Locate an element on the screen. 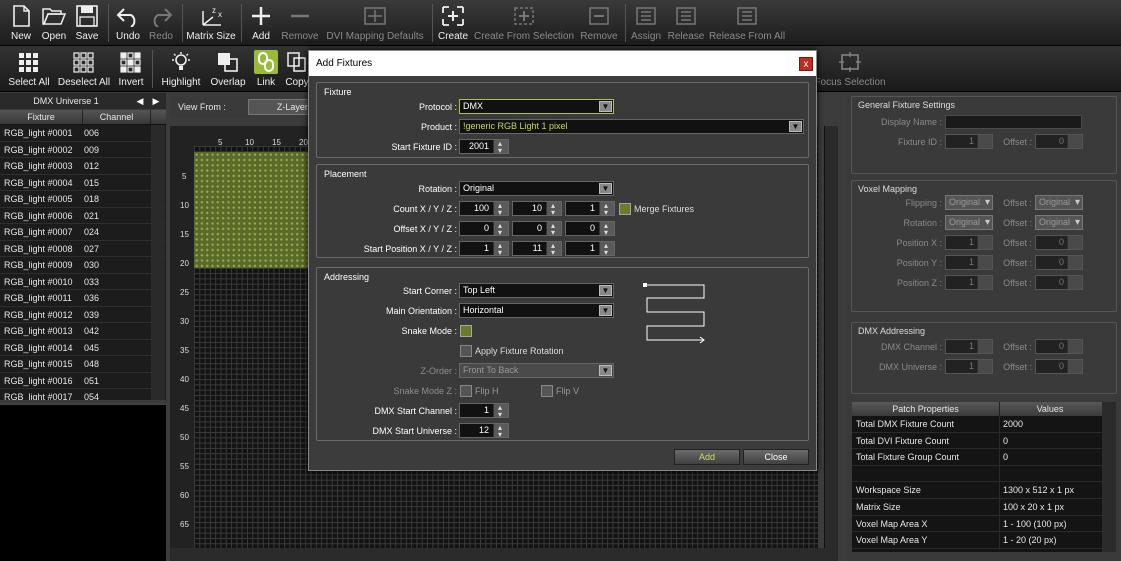 Image resolution: width=1121 pixels, height=561 pixels. overlap-button: Overlap is located at coordinates (228, 69).